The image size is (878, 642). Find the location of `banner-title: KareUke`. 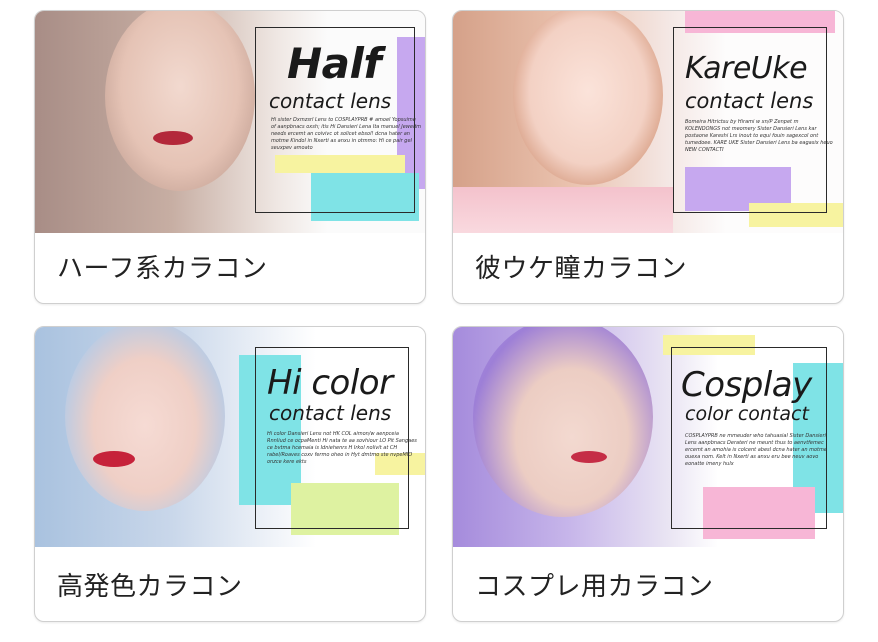

banner-title: KareUke is located at coordinates (746, 68).